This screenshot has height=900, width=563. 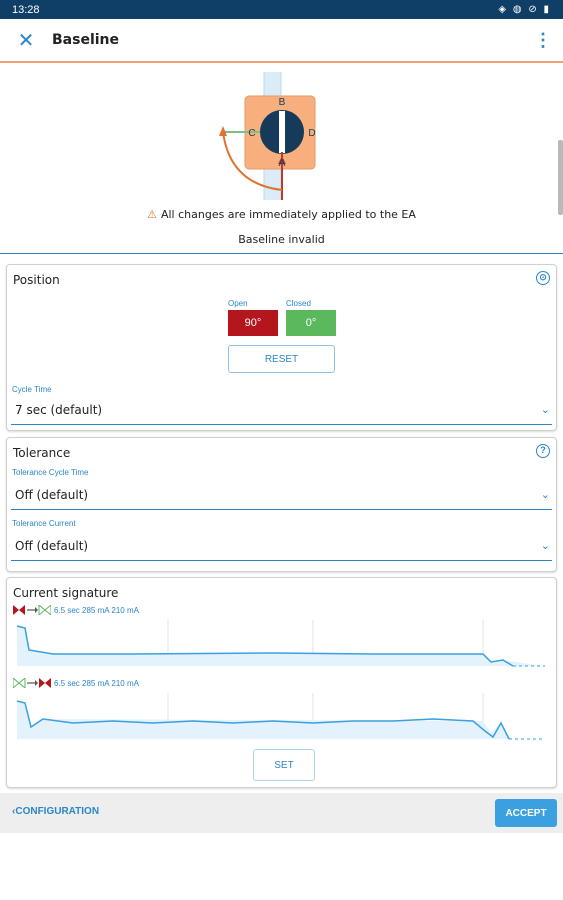 What do you see at coordinates (281, 41) in the screenshot?
I see `app-bar: ✕ Baseline ⋮` at bounding box center [281, 41].